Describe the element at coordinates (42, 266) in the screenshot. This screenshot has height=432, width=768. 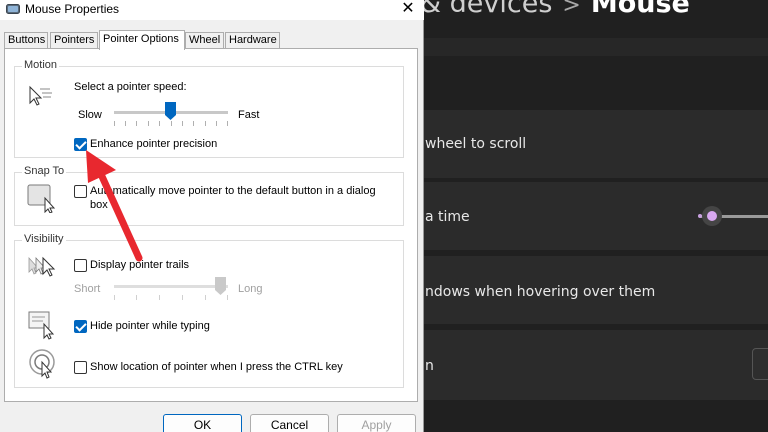
I see `pointer-trails-icon` at that location.